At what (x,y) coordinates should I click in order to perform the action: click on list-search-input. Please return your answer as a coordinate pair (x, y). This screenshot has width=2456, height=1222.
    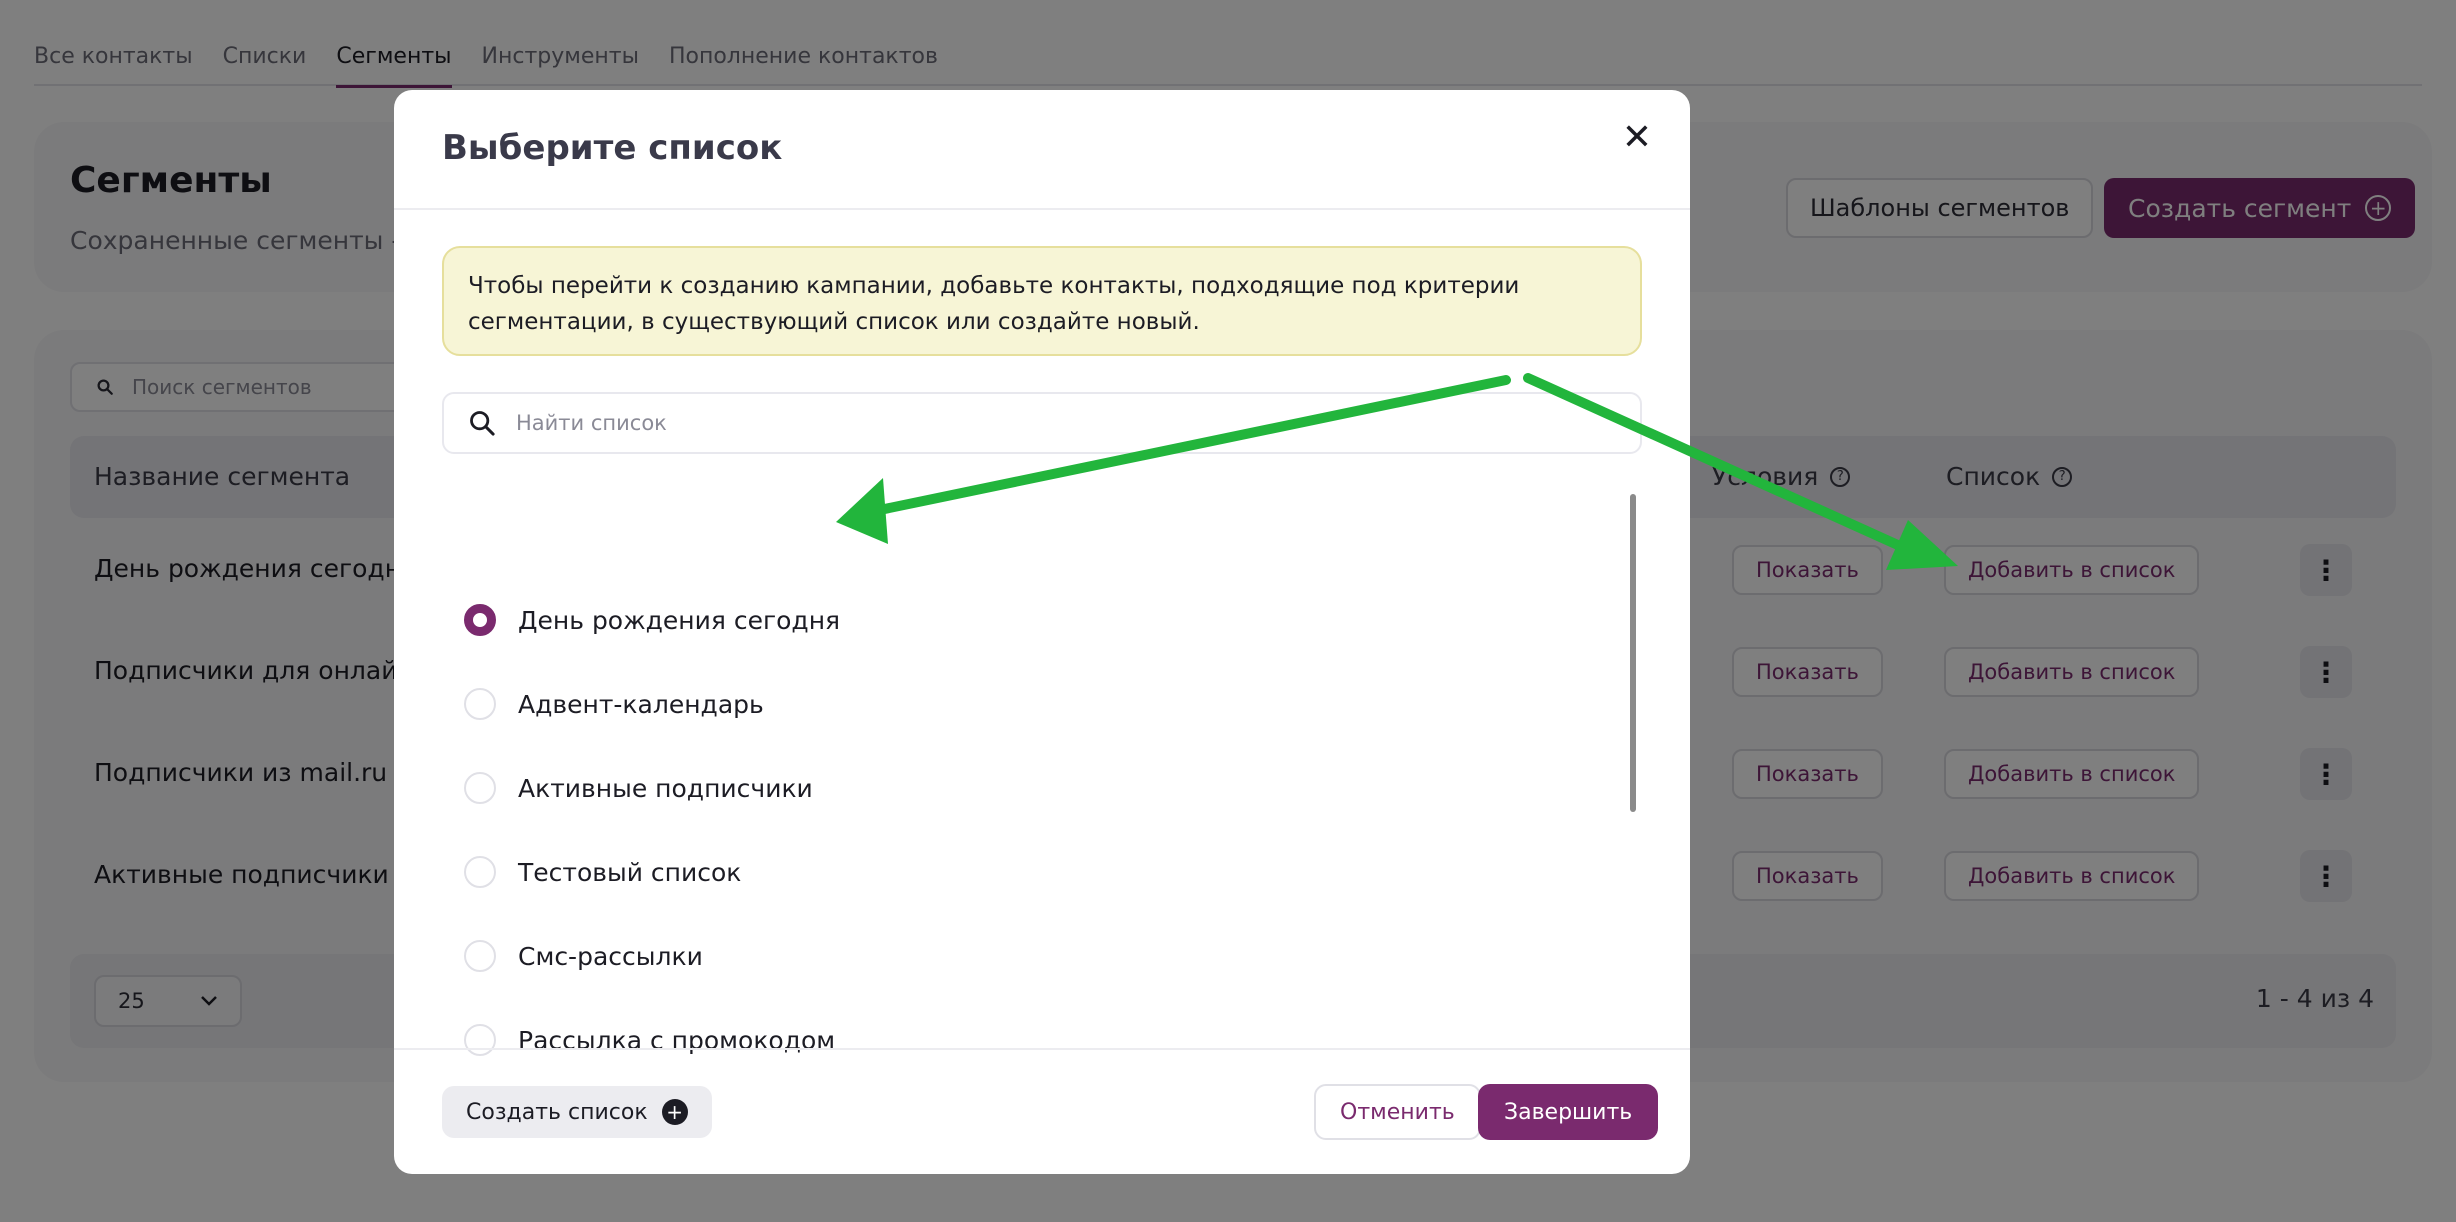
    Looking at the image, I should click on (1056, 423).